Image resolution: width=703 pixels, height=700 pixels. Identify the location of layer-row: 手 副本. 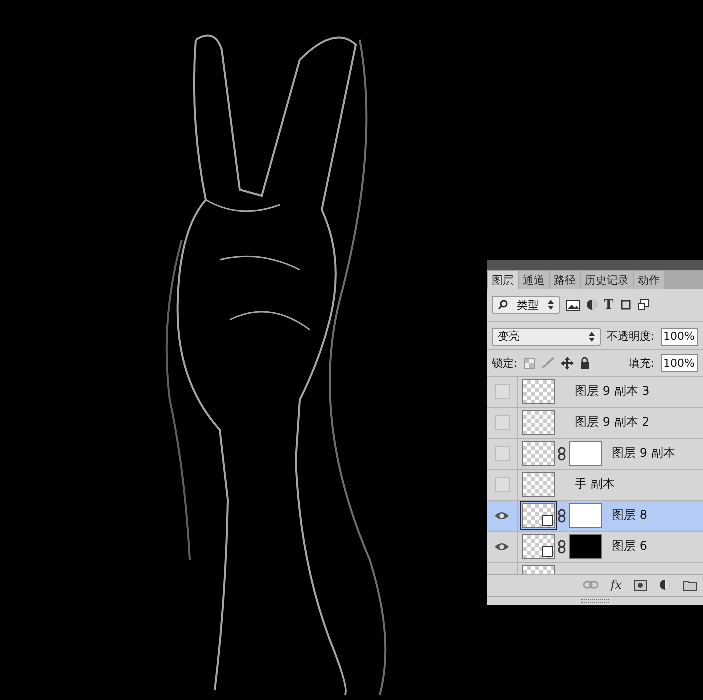
(595, 485).